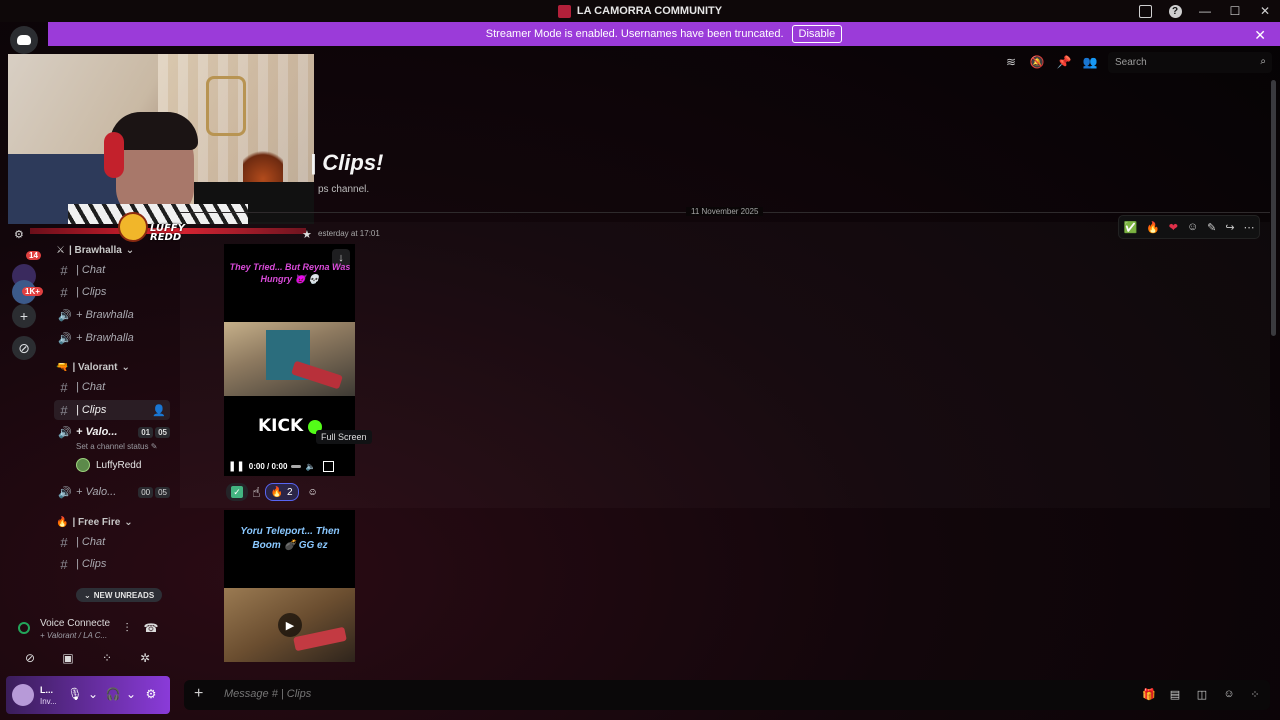 The height and width of the screenshot is (720, 1280). Describe the element at coordinates (1255, 694) in the screenshot. I see `apps-icon: ⁘` at that location.